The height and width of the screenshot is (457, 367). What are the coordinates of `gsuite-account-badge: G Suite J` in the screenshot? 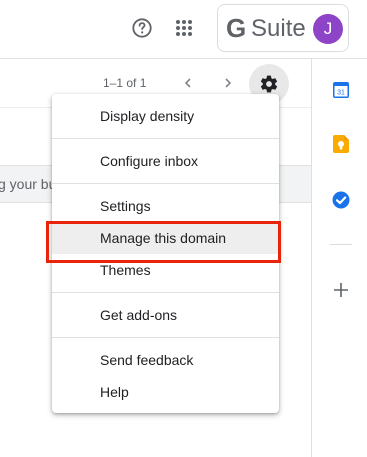 It's located at (283, 28).